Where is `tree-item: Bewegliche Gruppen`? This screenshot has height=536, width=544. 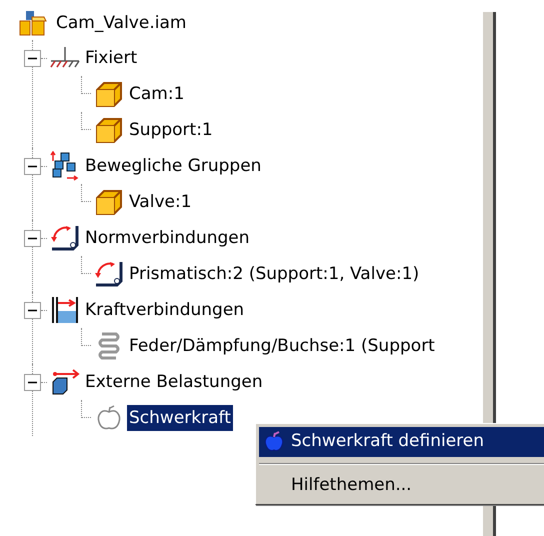
tree-item: Bewegliche Gruppen is located at coordinates (173, 166).